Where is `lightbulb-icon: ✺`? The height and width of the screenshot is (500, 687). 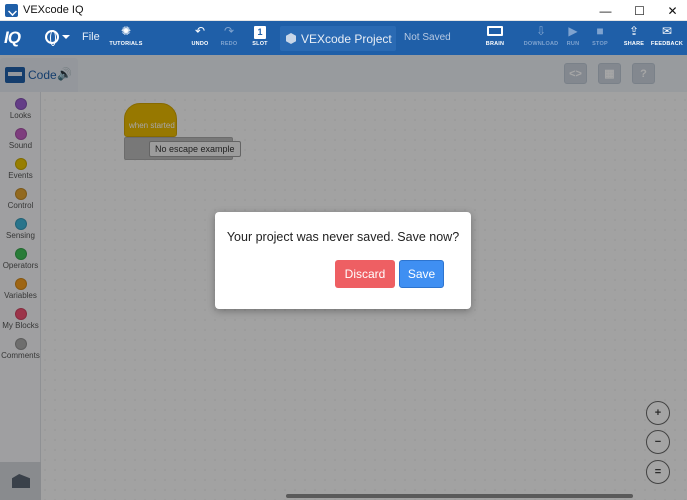 lightbulb-icon: ✺ is located at coordinates (126, 31).